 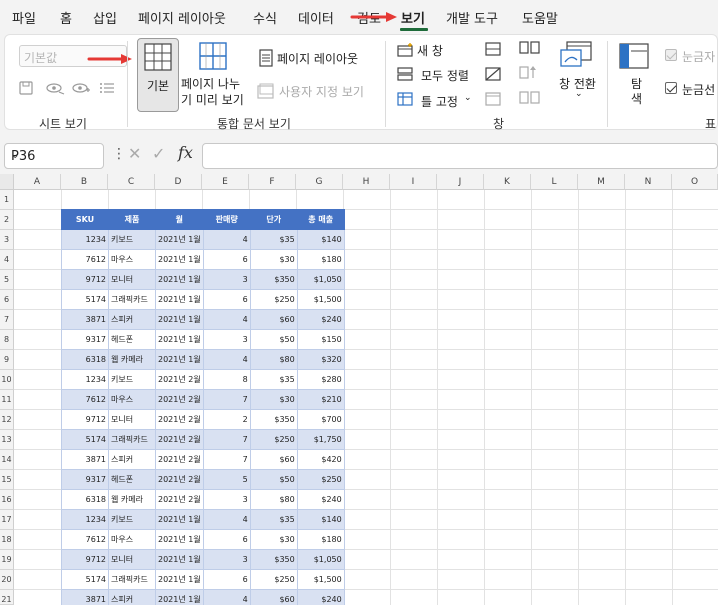 What do you see at coordinates (24, 17) in the screenshot?
I see `menu-file: 파일` at bounding box center [24, 17].